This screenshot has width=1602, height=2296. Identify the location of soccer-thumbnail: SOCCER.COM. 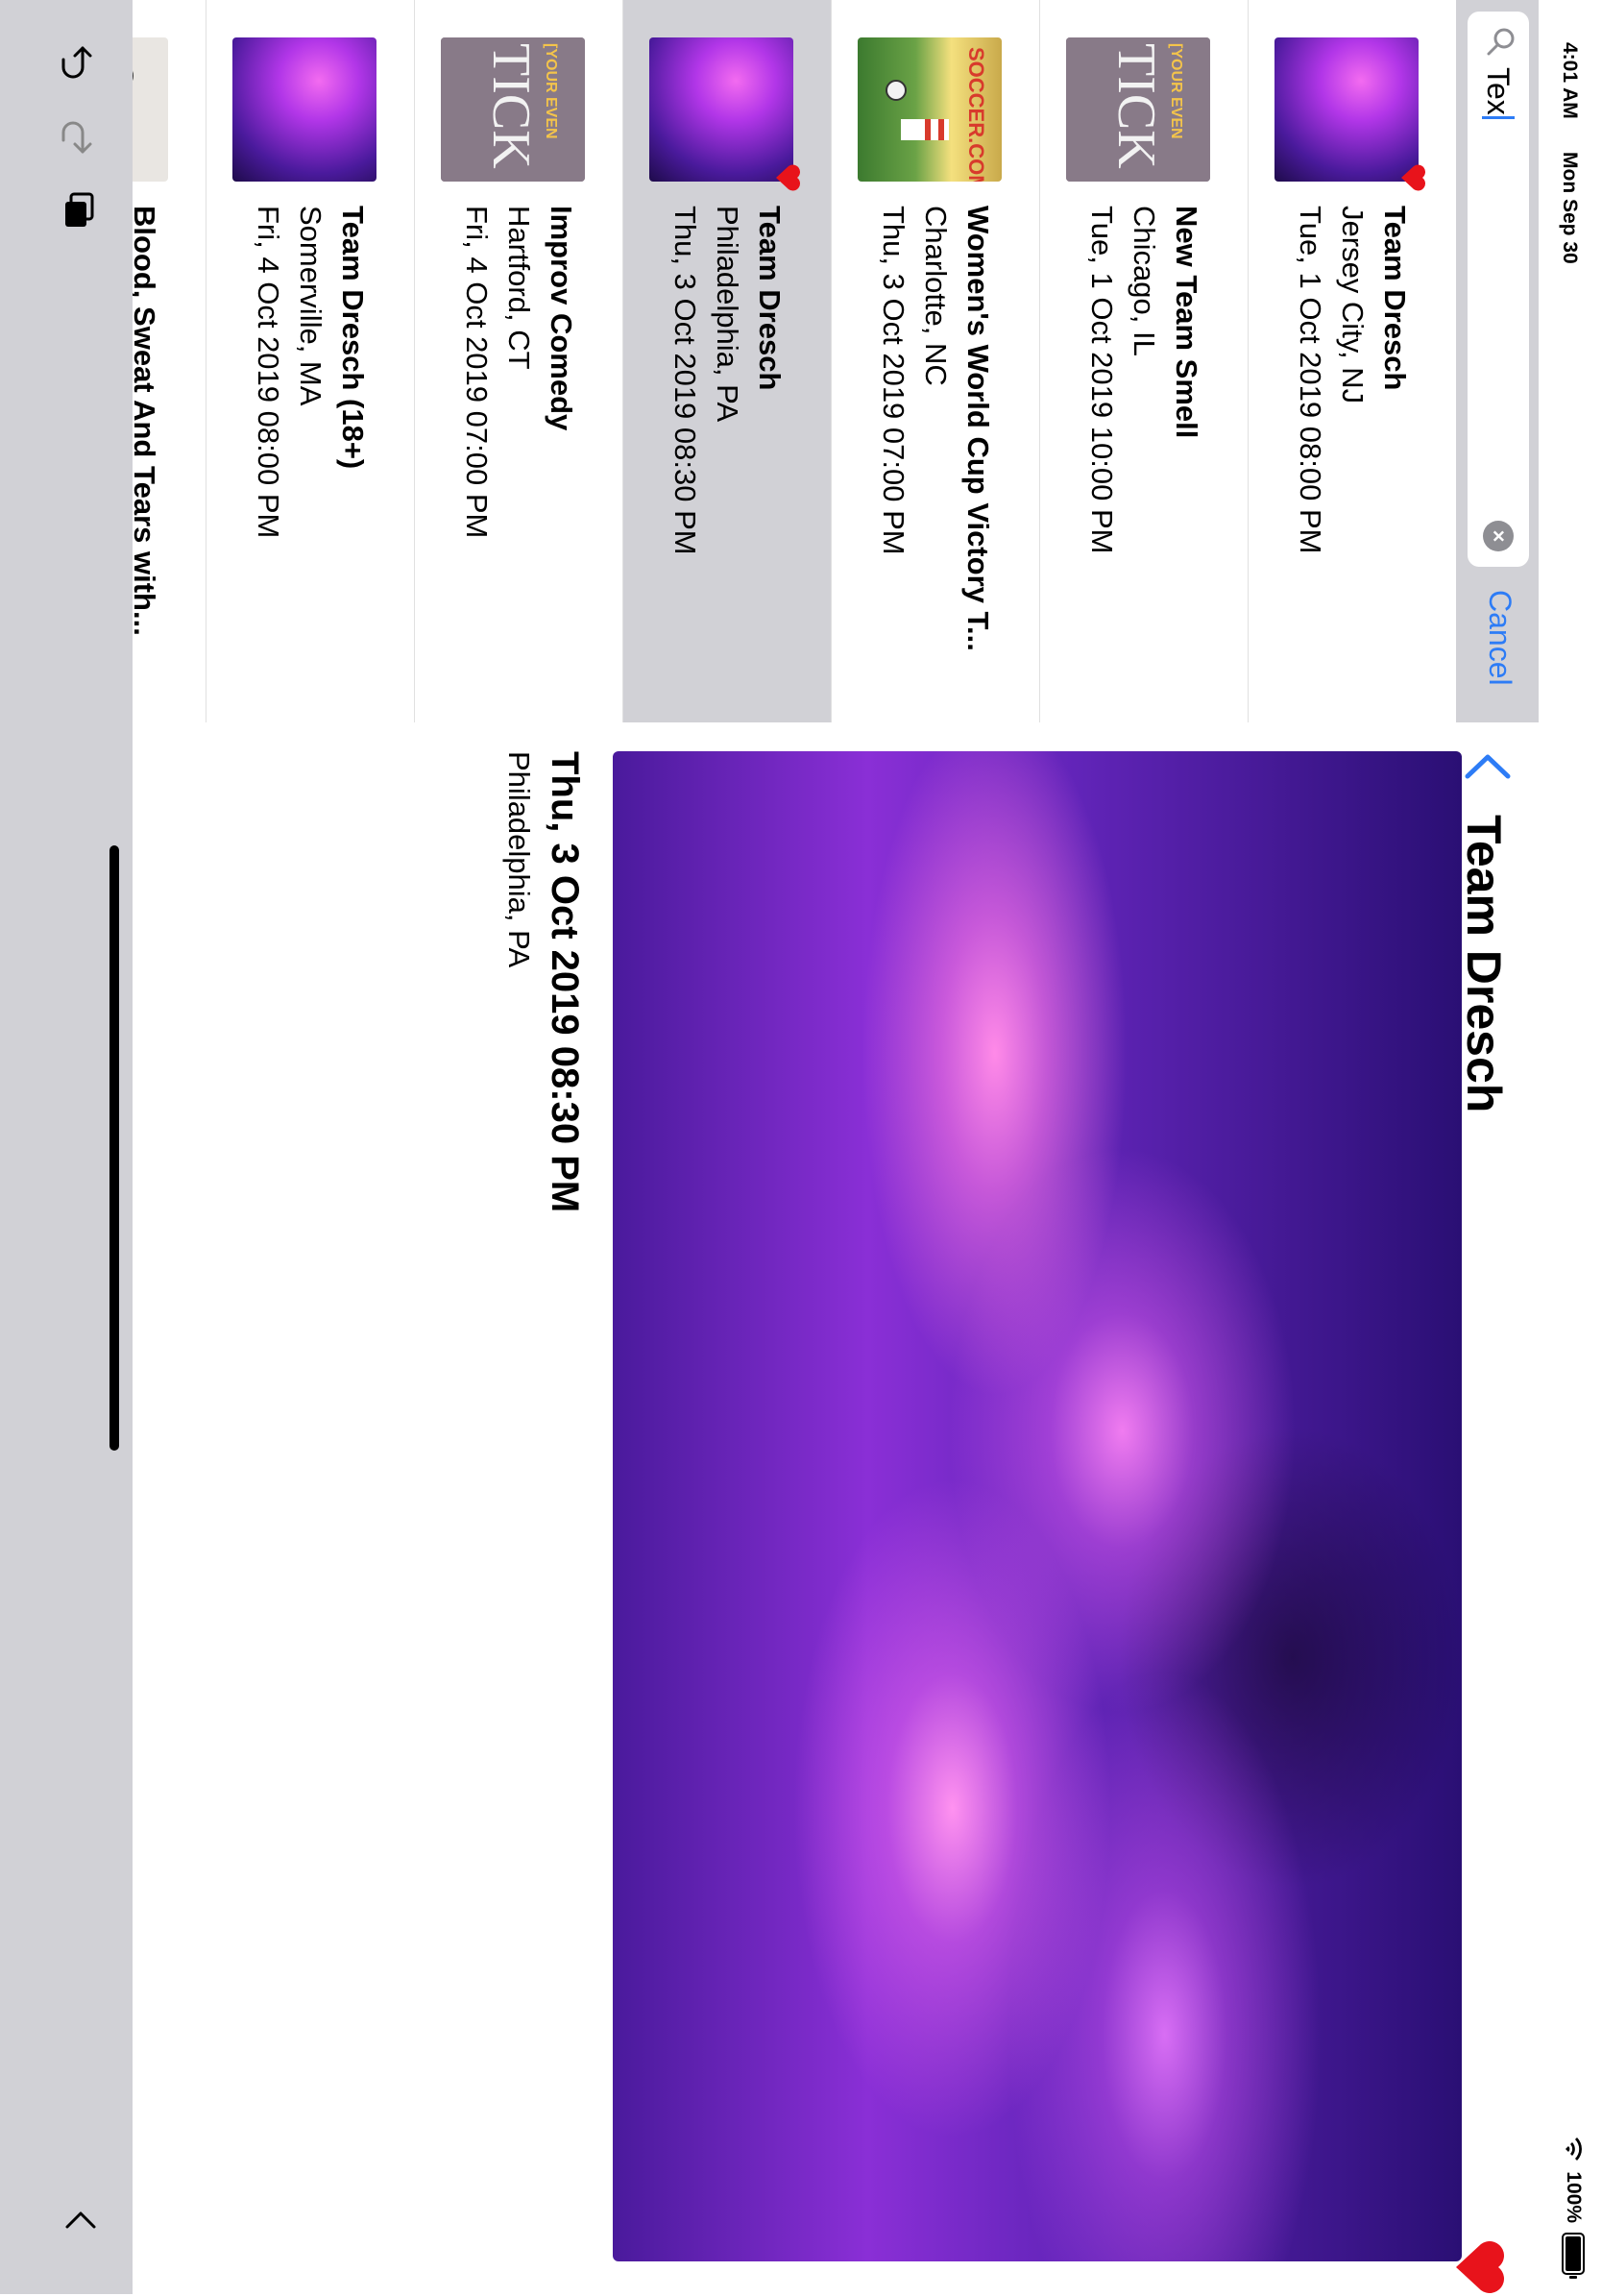
(930, 109).